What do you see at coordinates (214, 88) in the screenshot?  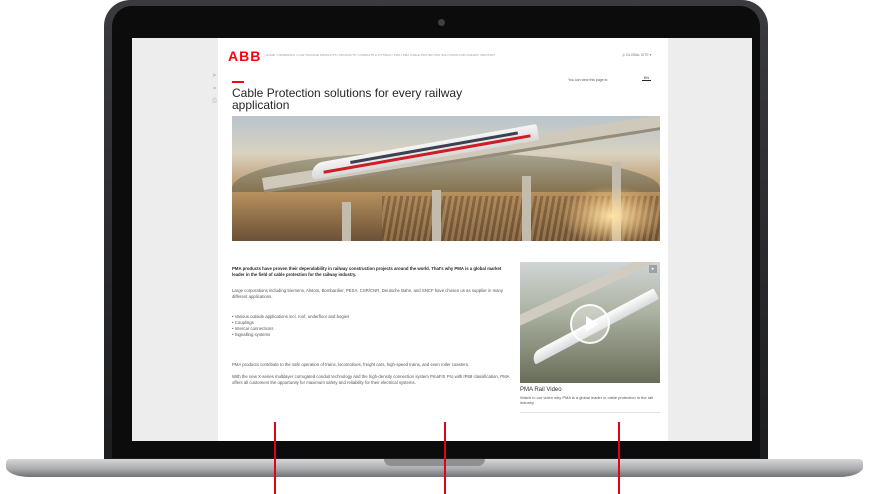 I see `link-icon: ⚭` at bounding box center [214, 88].